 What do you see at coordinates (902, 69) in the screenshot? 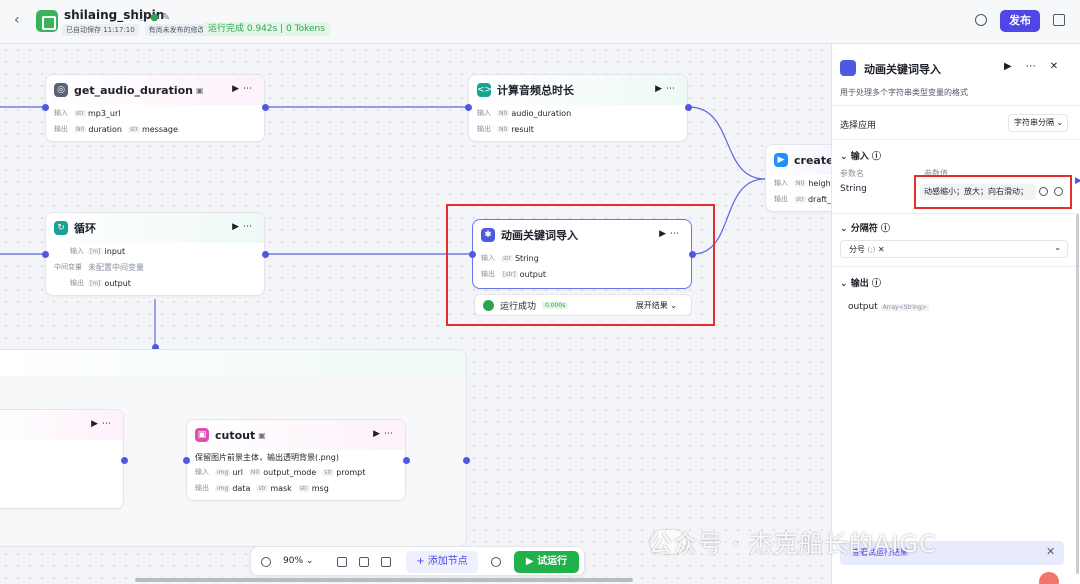
I see `panel-title: 动画关键词导入` at bounding box center [902, 69].